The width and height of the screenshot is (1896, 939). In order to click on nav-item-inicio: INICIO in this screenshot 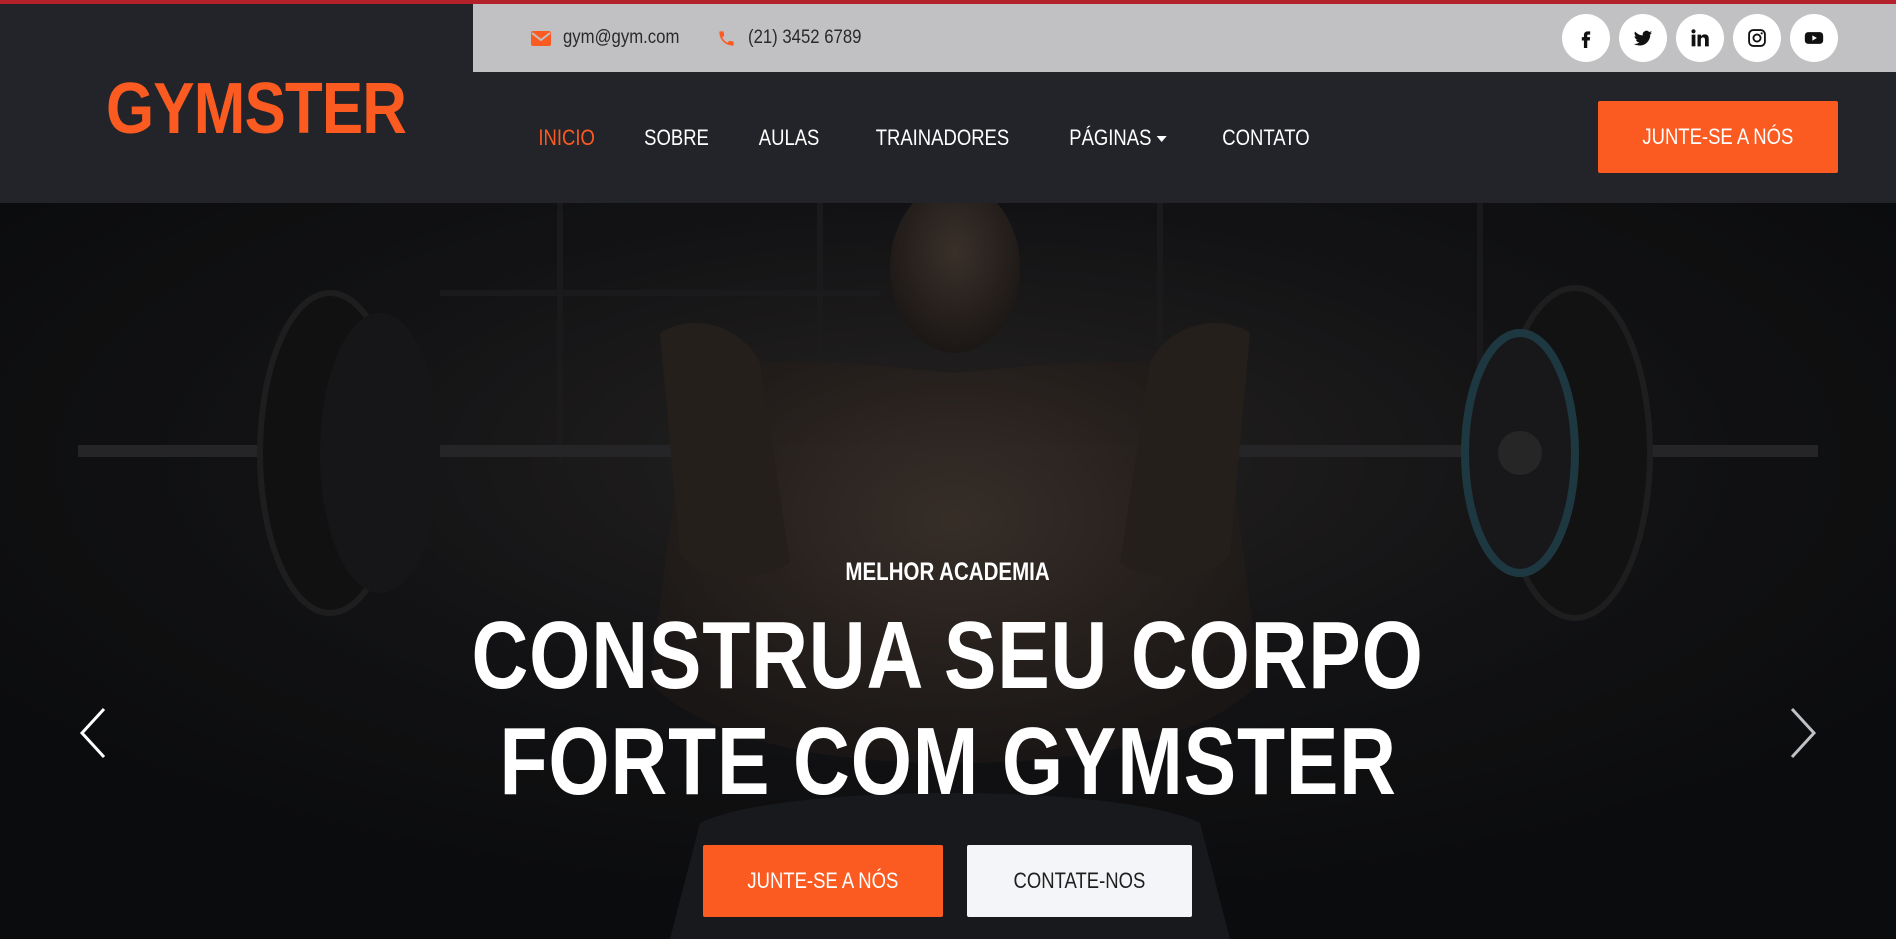, I will do `click(566, 138)`.